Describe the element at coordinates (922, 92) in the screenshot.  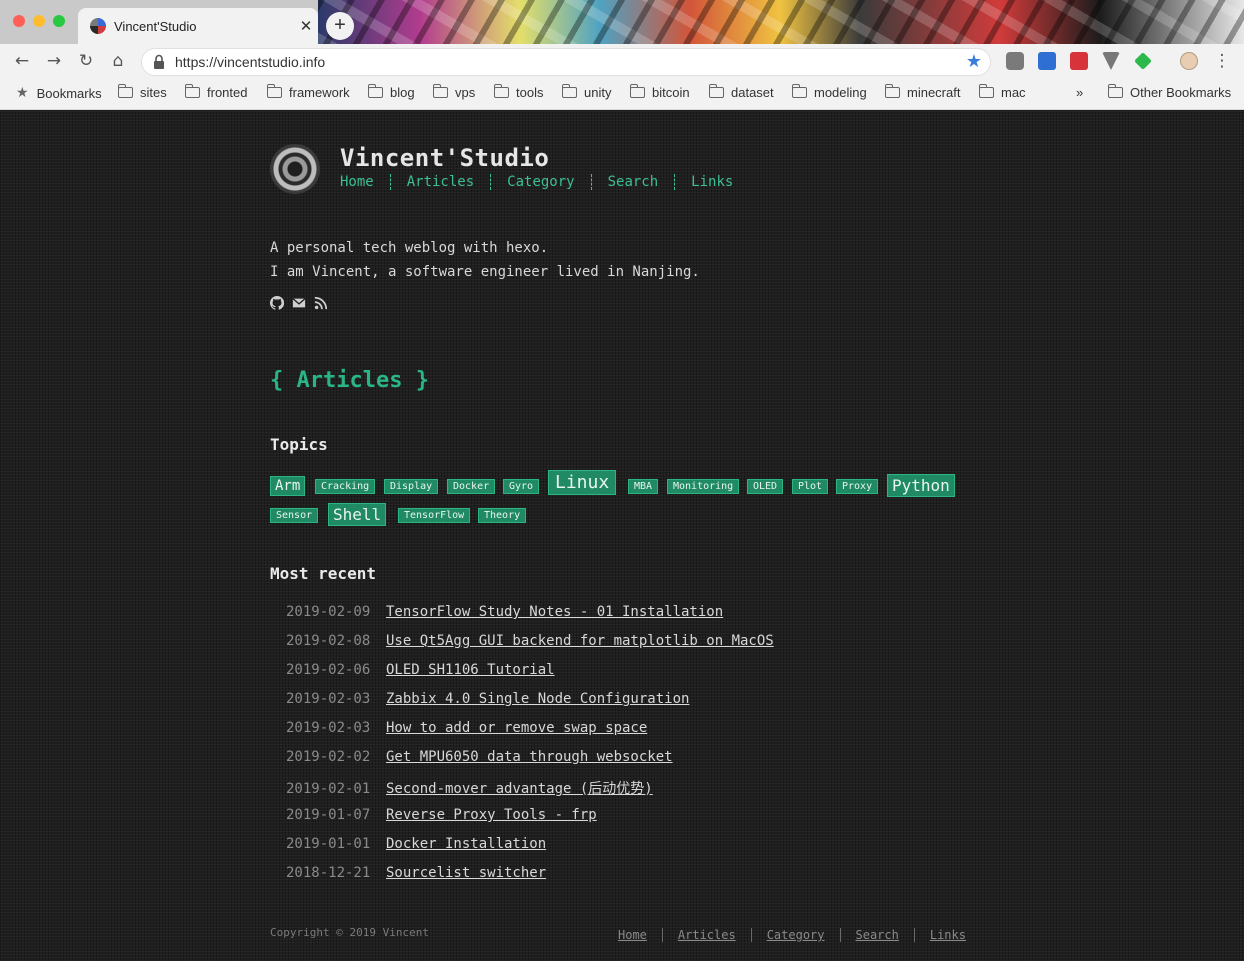
I see `bookmark-folder-minecraft: minecraft` at that location.